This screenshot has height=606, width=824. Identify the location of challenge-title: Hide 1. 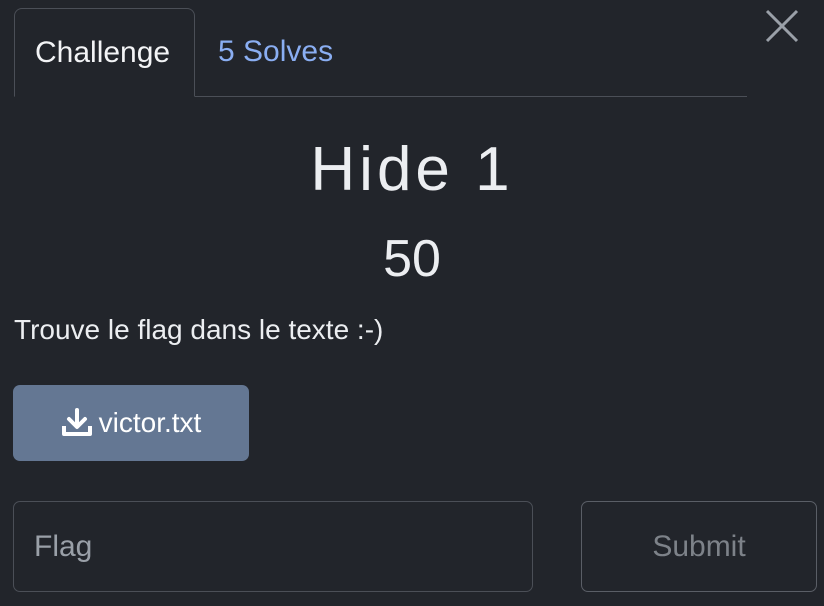
(412, 169).